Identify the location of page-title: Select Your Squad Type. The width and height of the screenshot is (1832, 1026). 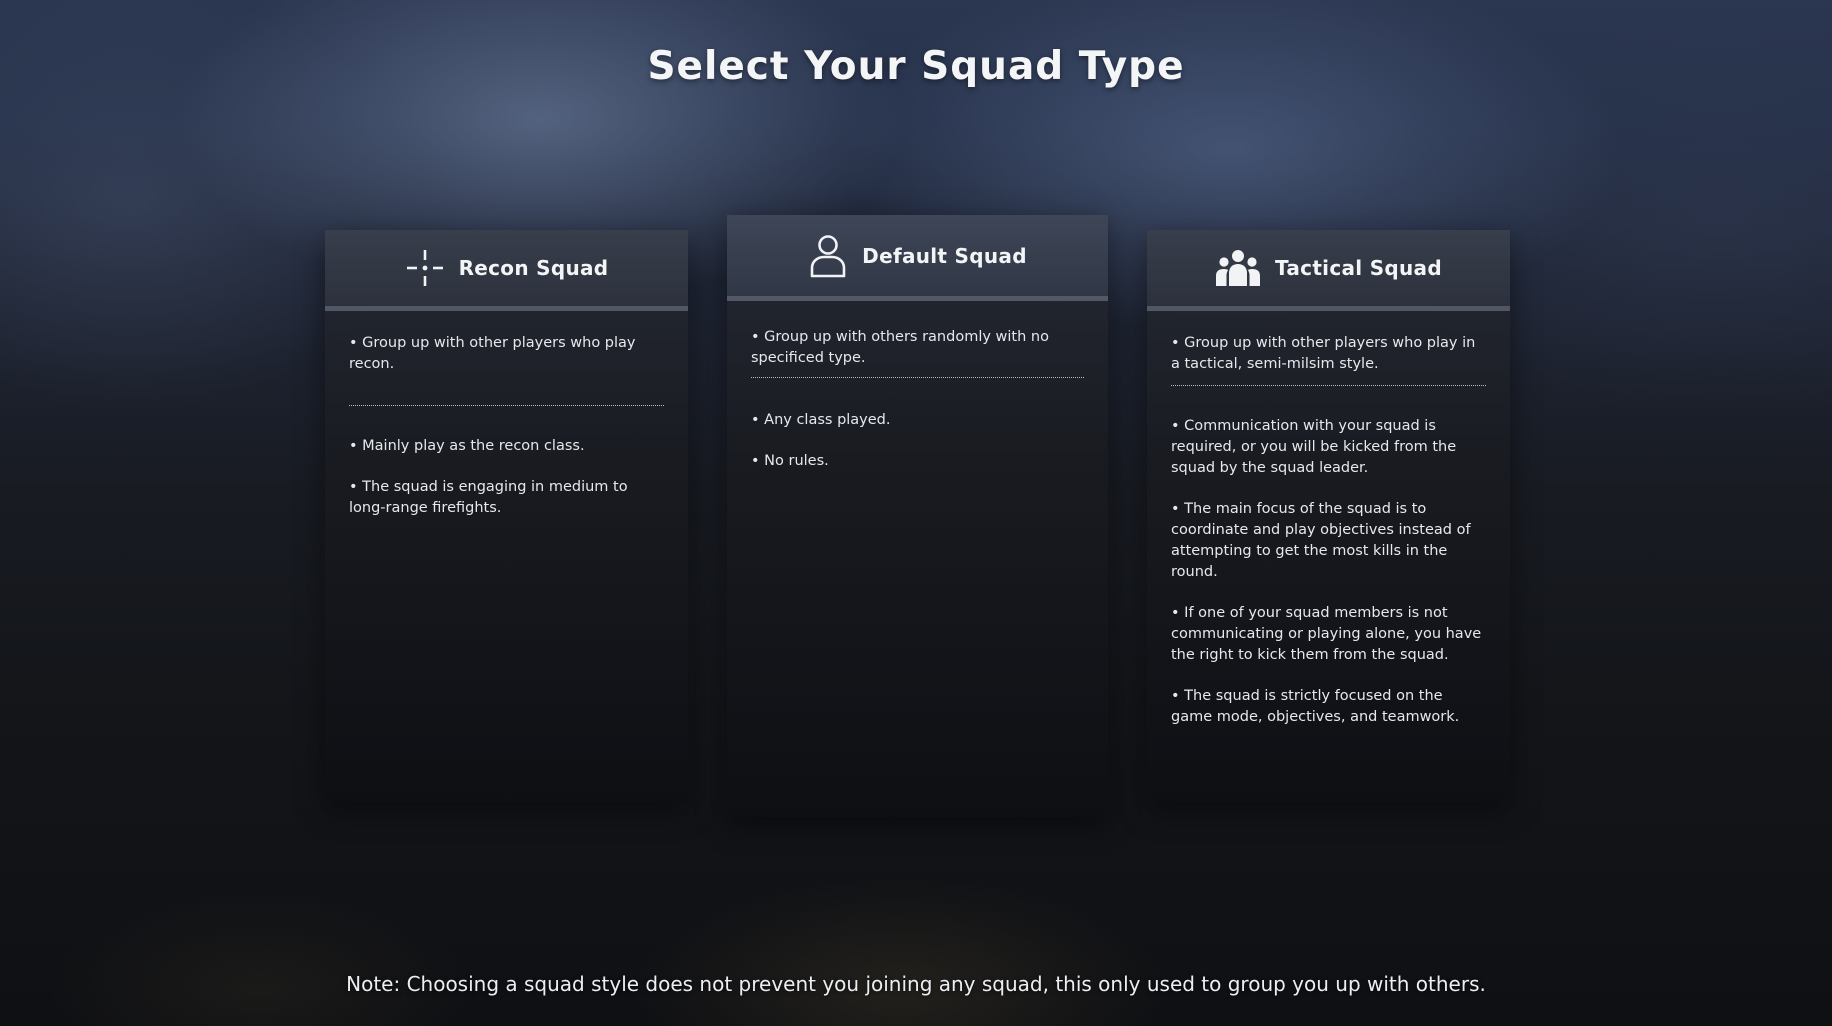
(916, 66).